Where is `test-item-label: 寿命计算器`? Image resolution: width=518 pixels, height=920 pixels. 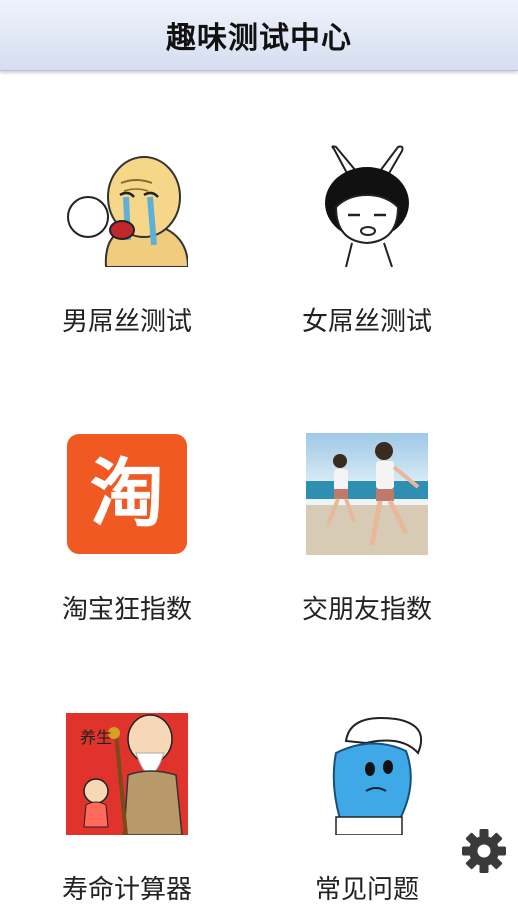
test-item-label: 寿命计算器 is located at coordinates (126, 890).